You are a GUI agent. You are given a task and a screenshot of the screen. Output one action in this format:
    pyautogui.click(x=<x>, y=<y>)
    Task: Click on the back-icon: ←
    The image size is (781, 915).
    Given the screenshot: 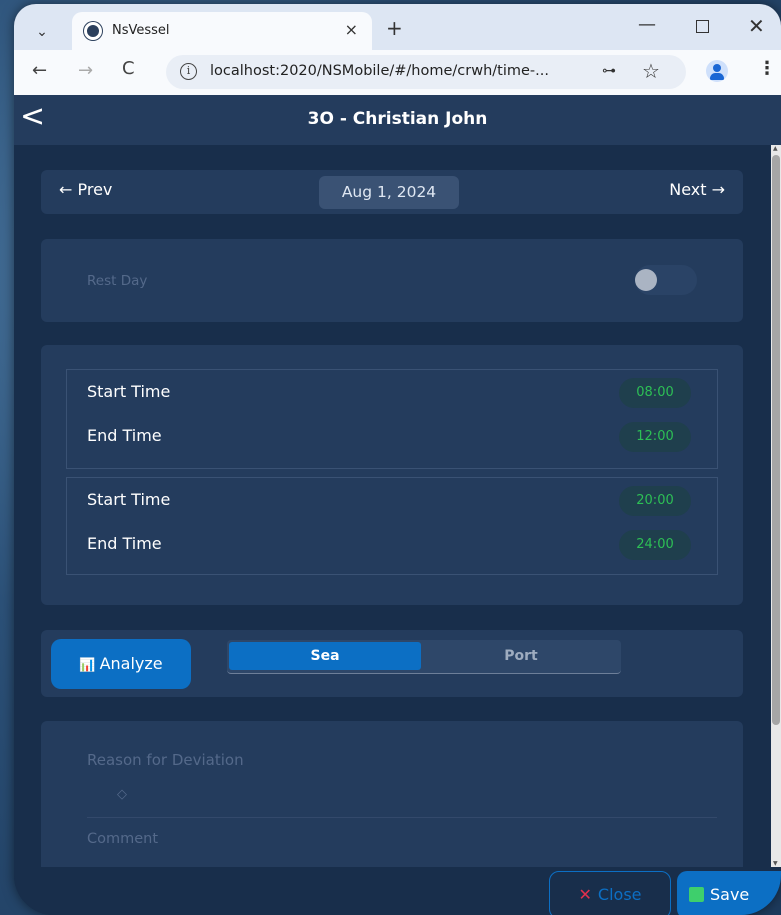 What is the action you would take?
    pyautogui.click(x=39, y=70)
    